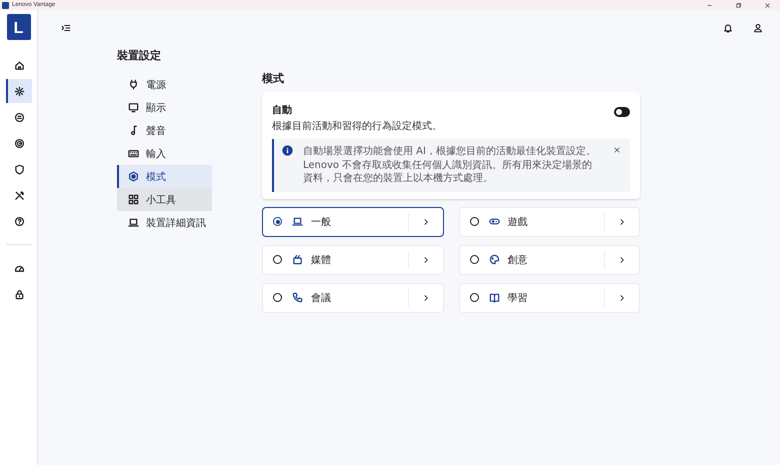 Image resolution: width=780 pixels, height=465 pixels. I want to click on book-icon, so click(494, 297).